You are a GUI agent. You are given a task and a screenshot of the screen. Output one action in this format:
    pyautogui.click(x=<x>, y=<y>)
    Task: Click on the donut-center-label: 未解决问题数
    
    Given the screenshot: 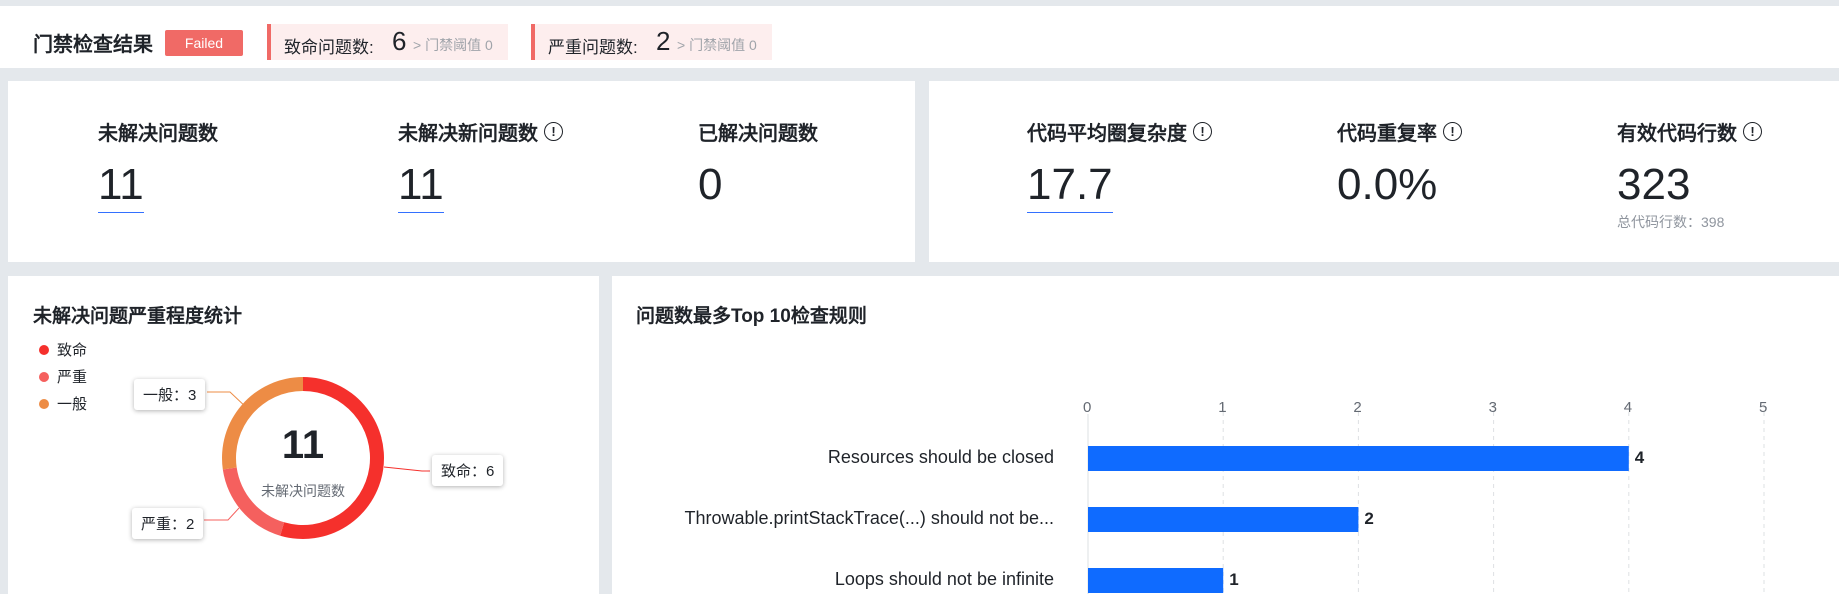 What is the action you would take?
    pyautogui.click(x=303, y=491)
    